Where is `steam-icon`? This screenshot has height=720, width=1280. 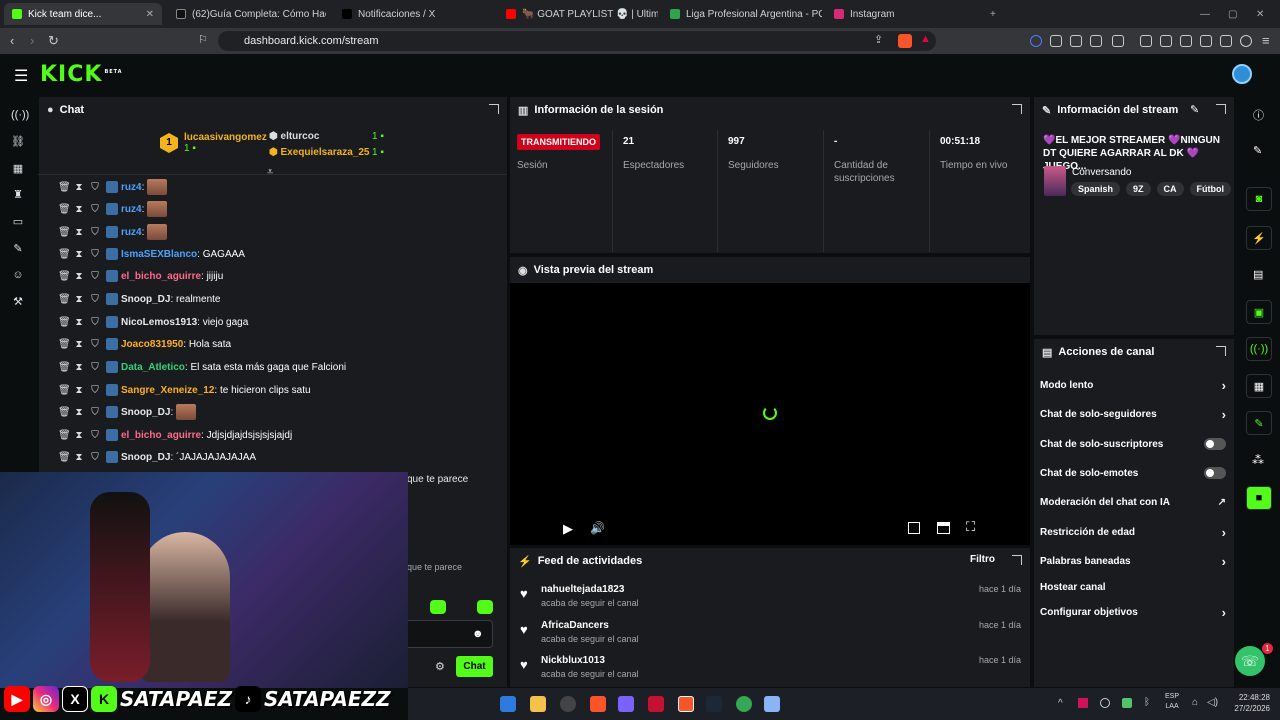 steam-icon is located at coordinates (714, 704).